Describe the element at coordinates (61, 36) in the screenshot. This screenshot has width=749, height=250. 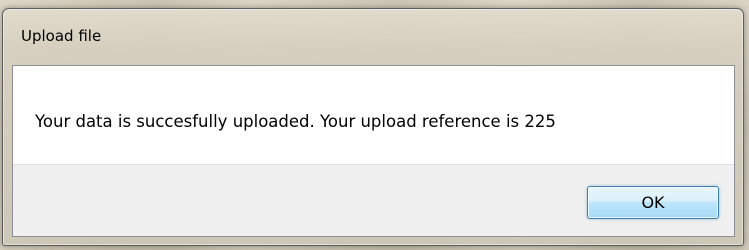
I see `dialog-title: Upload file` at that location.